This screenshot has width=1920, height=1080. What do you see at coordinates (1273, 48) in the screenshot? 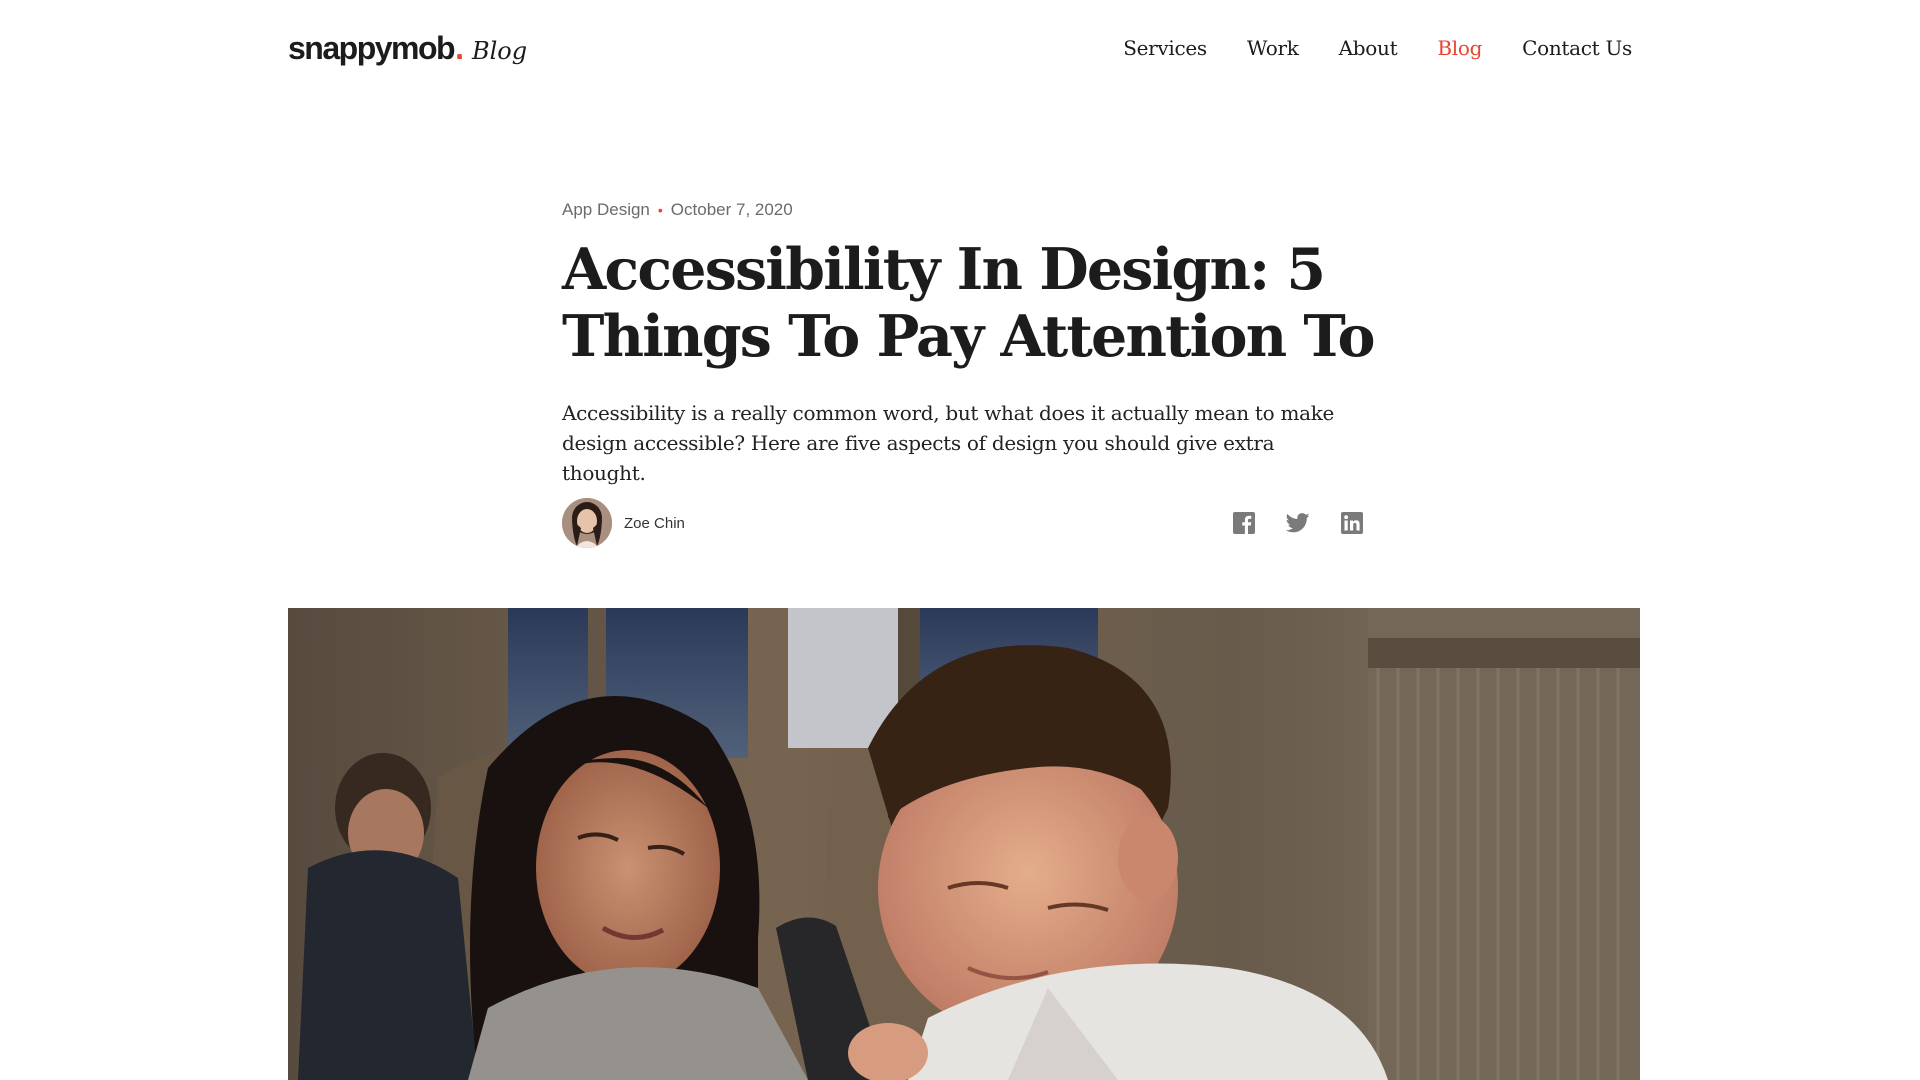
I see `nav-work: Work` at bounding box center [1273, 48].